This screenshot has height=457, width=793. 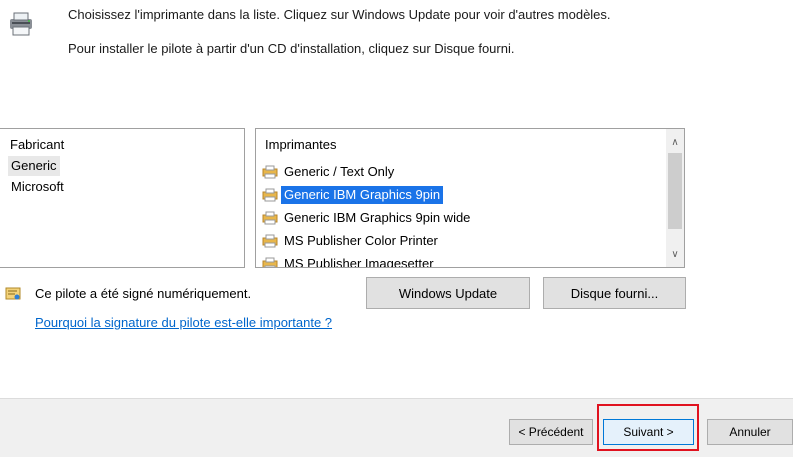 I want to click on manufacturer-list-header: Fabricant, so click(x=37, y=144).